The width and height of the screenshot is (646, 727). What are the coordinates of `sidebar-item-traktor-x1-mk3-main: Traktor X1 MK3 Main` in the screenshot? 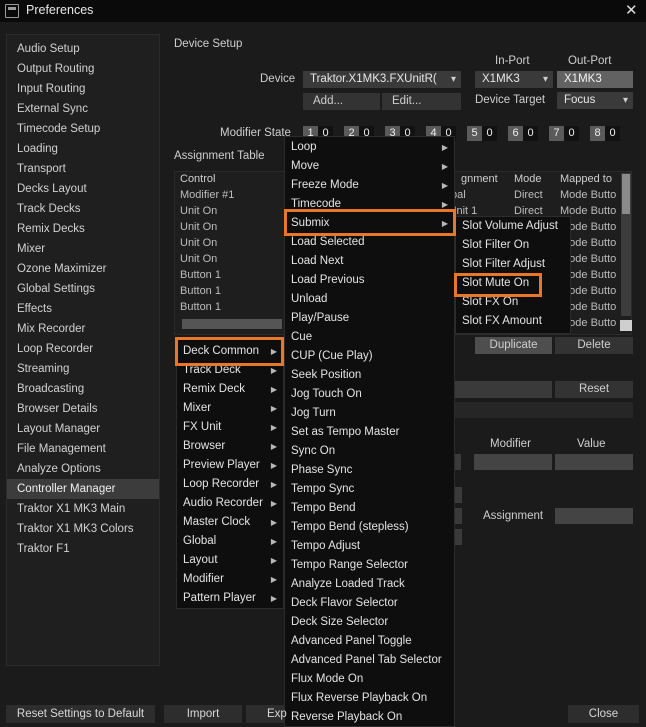 It's located at (83, 509).